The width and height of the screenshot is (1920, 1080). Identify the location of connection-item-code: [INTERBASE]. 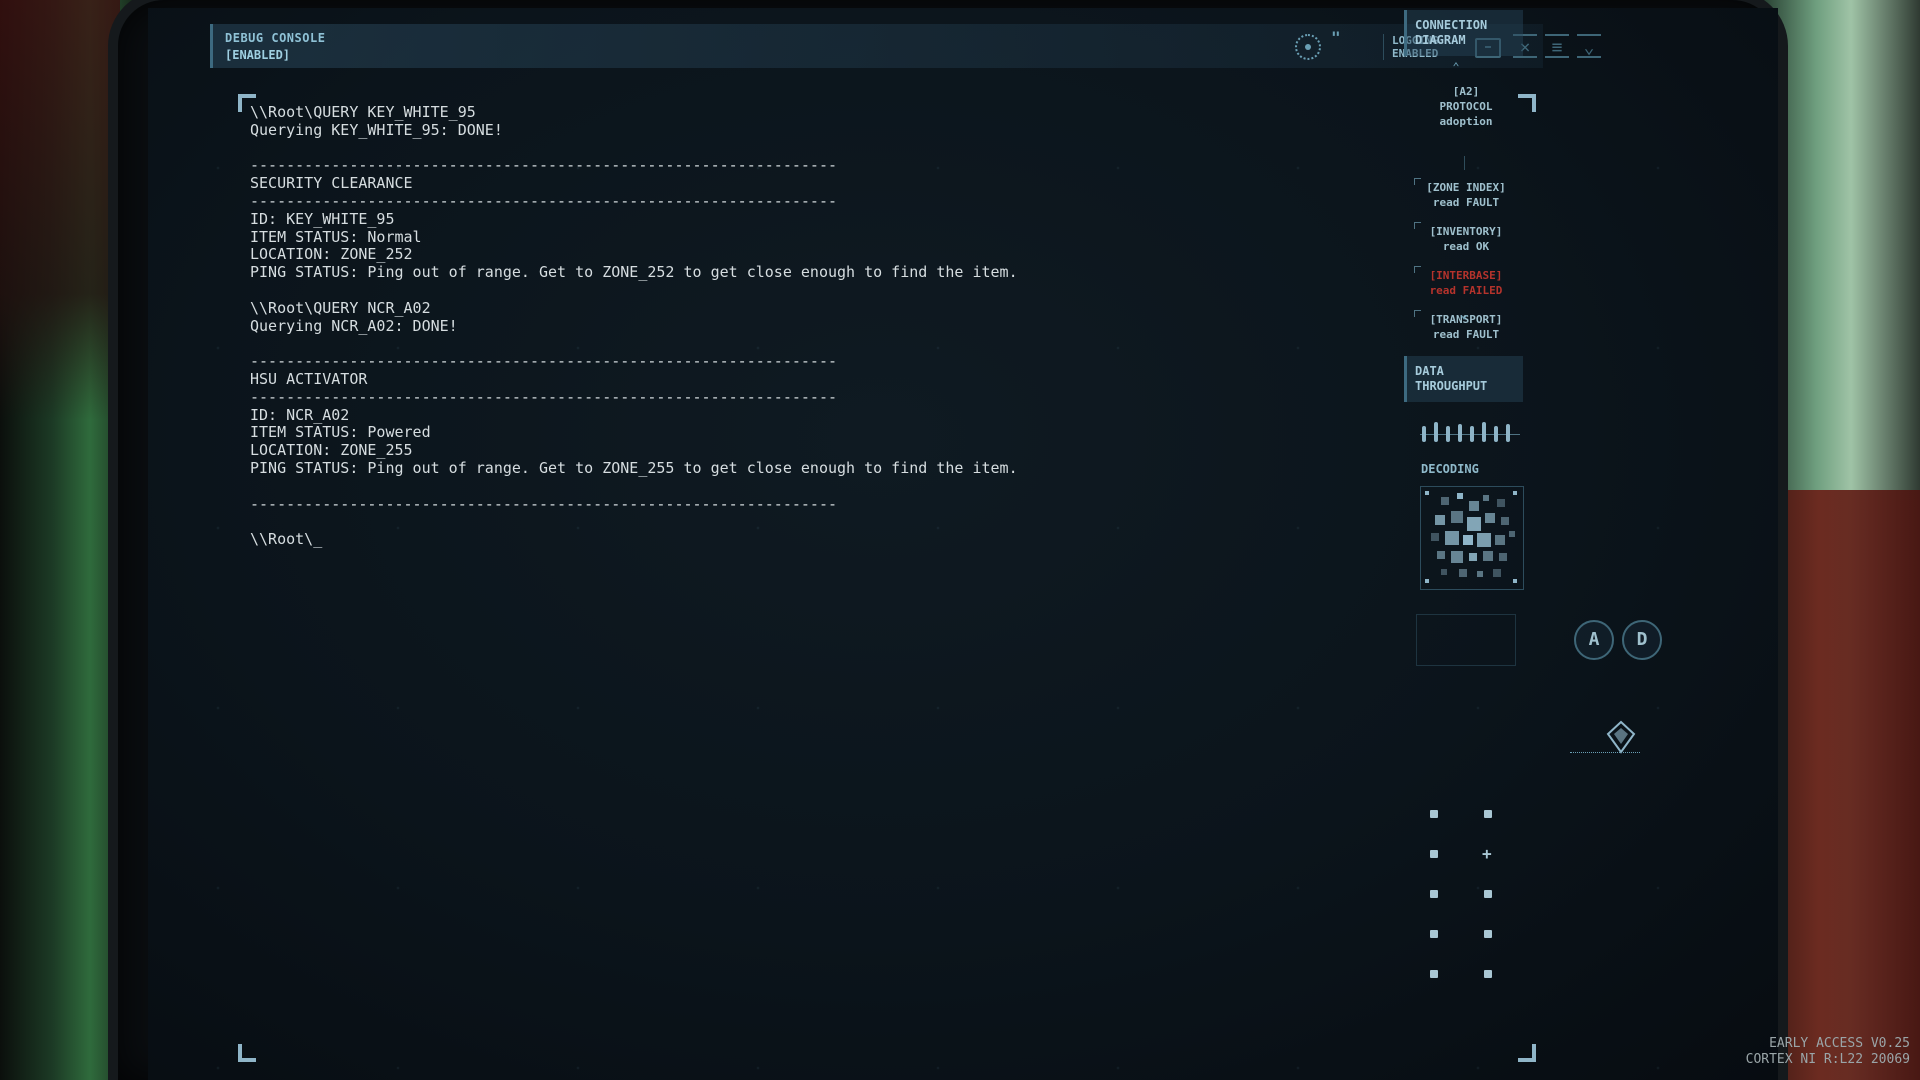
(1466, 275).